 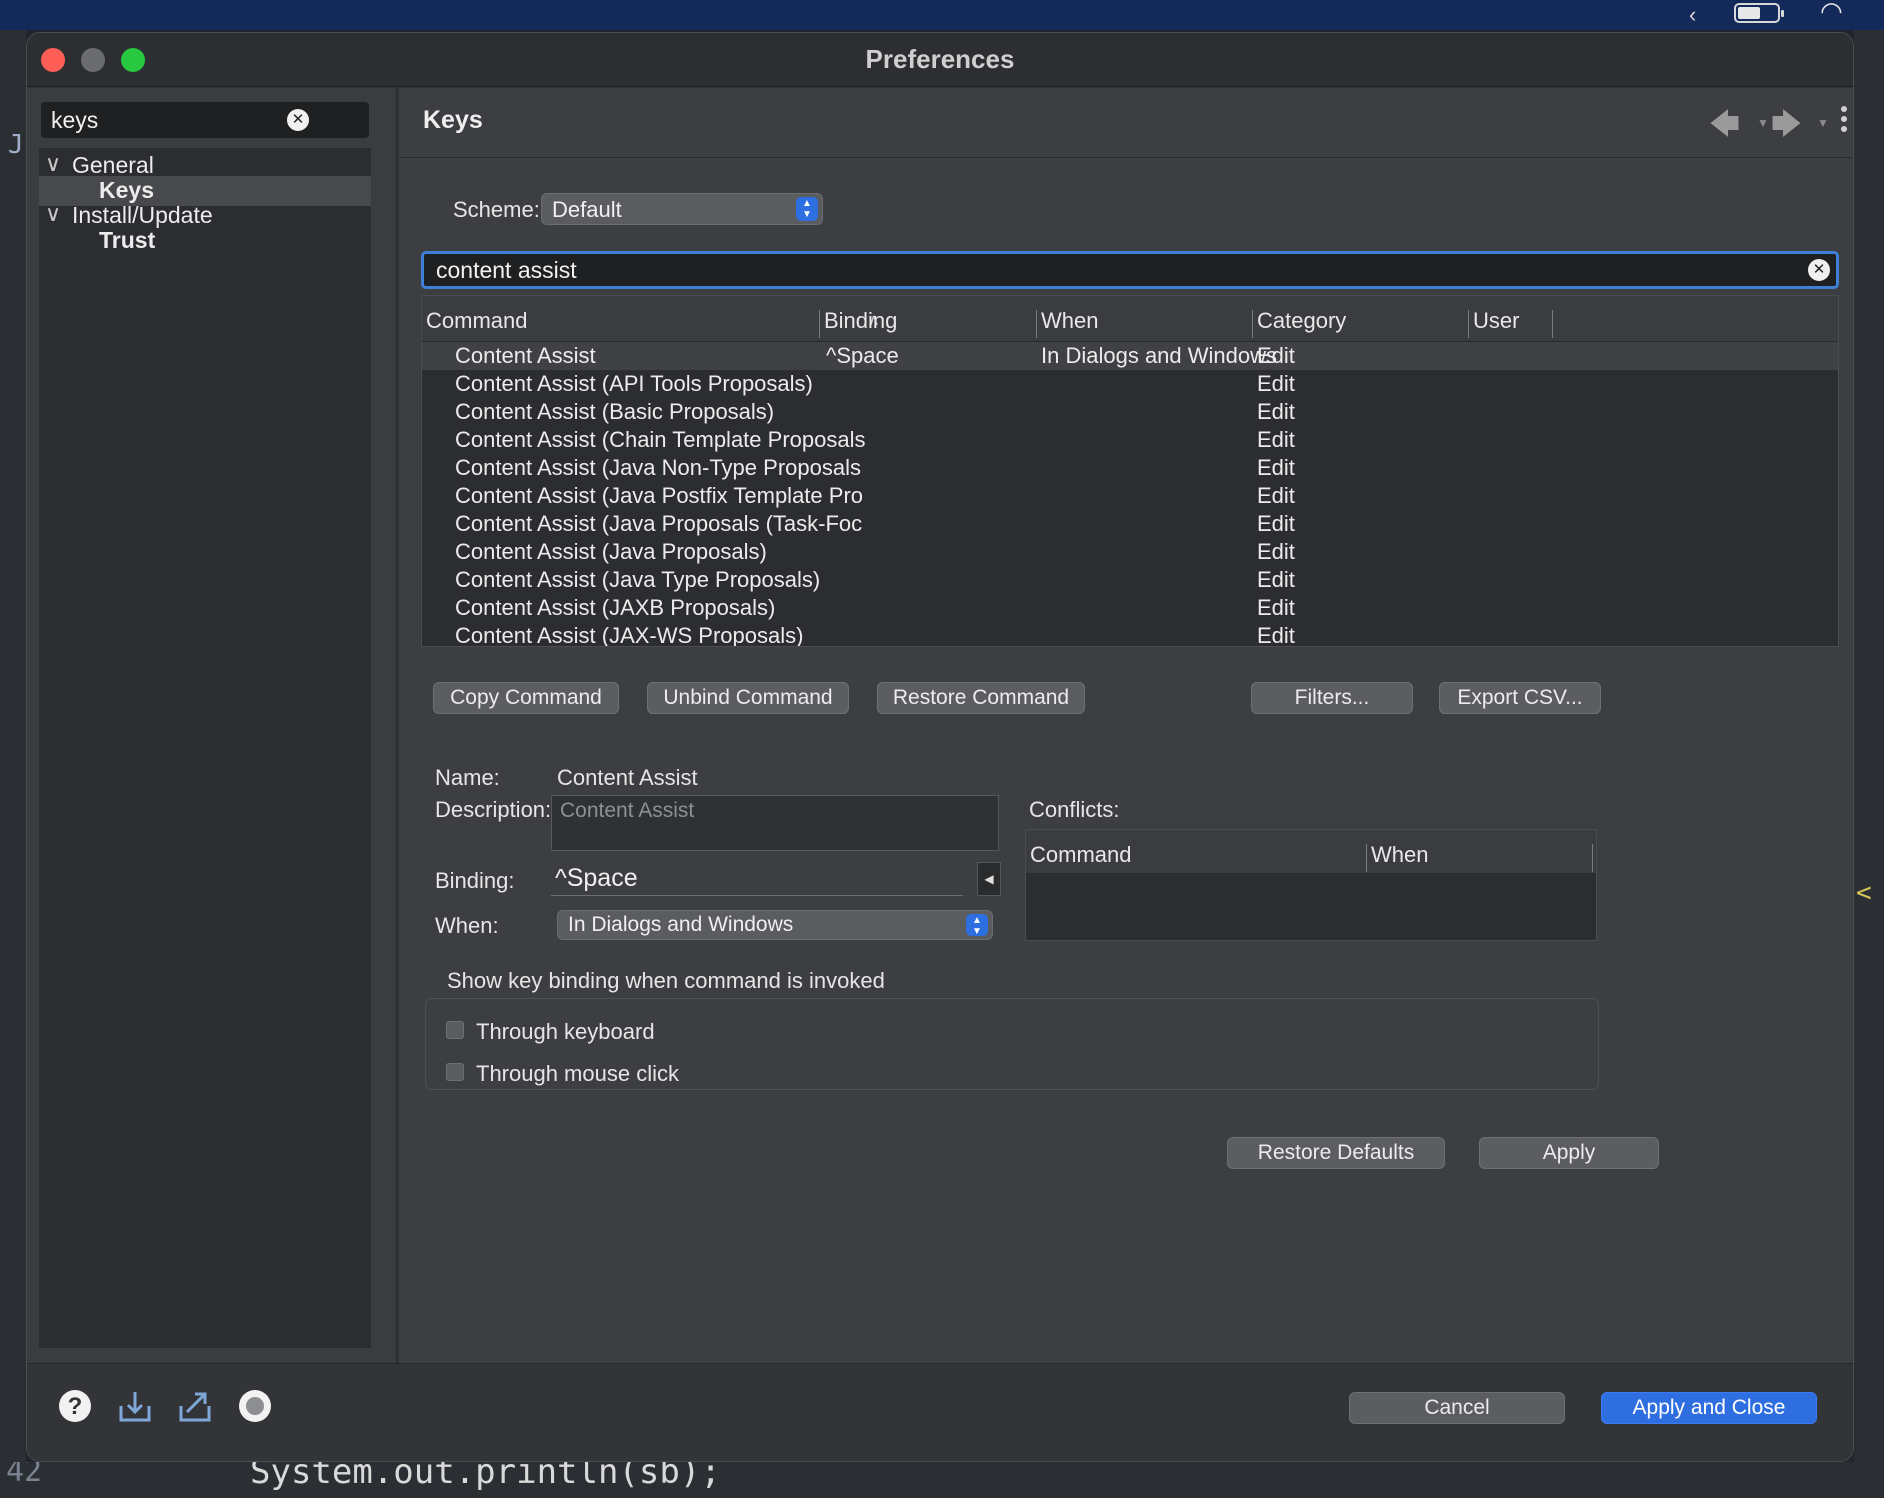 What do you see at coordinates (525, 355) in the screenshot?
I see `cell-command: Content Assist` at bounding box center [525, 355].